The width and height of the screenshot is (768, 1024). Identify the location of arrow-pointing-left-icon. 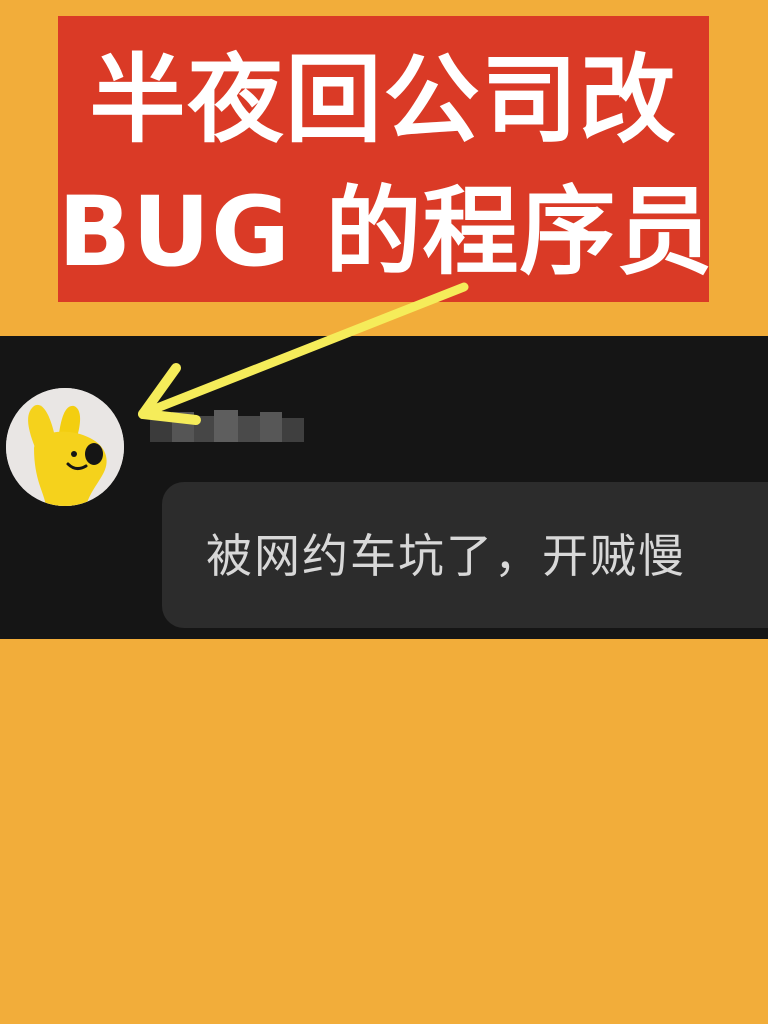
(303, 353).